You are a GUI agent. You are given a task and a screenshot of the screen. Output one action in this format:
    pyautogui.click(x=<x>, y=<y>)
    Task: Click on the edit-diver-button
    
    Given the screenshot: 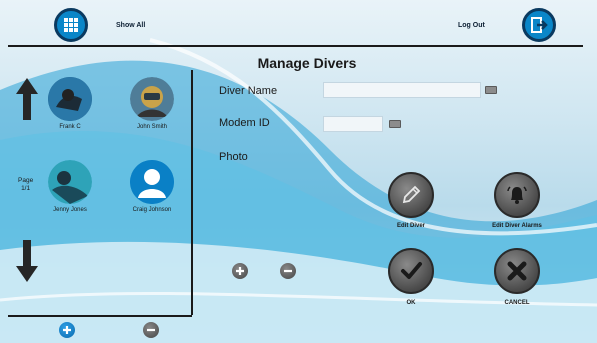 What is the action you would take?
    pyautogui.click(x=411, y=195)
    